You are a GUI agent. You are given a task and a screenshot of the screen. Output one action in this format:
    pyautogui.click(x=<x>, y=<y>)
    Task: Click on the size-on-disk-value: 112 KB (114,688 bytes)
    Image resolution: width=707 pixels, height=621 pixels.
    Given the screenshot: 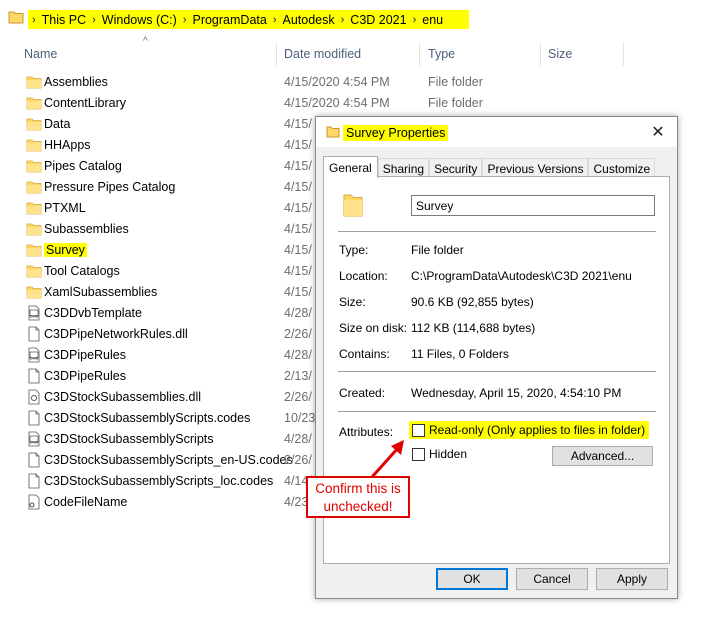 What is the action you would take?
    pyautogui.click(x=473, y=328)
    